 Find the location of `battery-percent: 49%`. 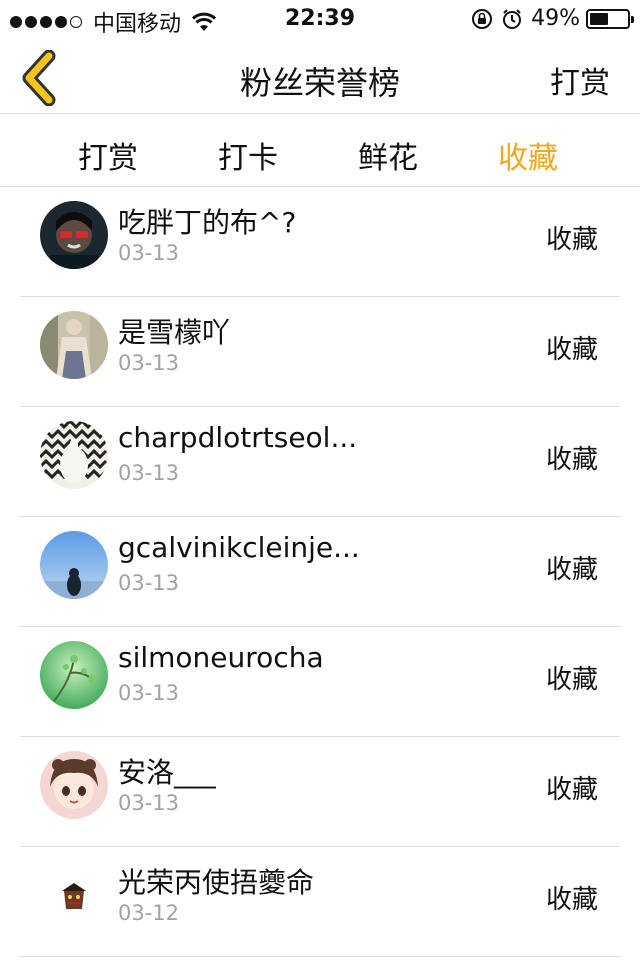

battery-percent: 49% is located at coordinates (555, 18).